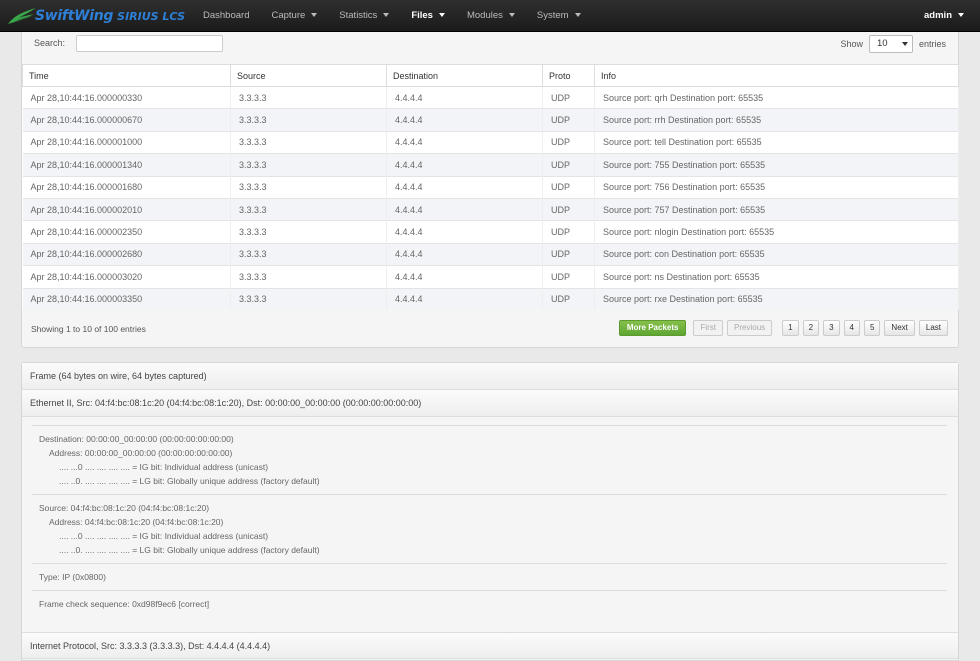  Describe the element at coordinates (149, 43) in the screenshot. I see `search-input` at that location.